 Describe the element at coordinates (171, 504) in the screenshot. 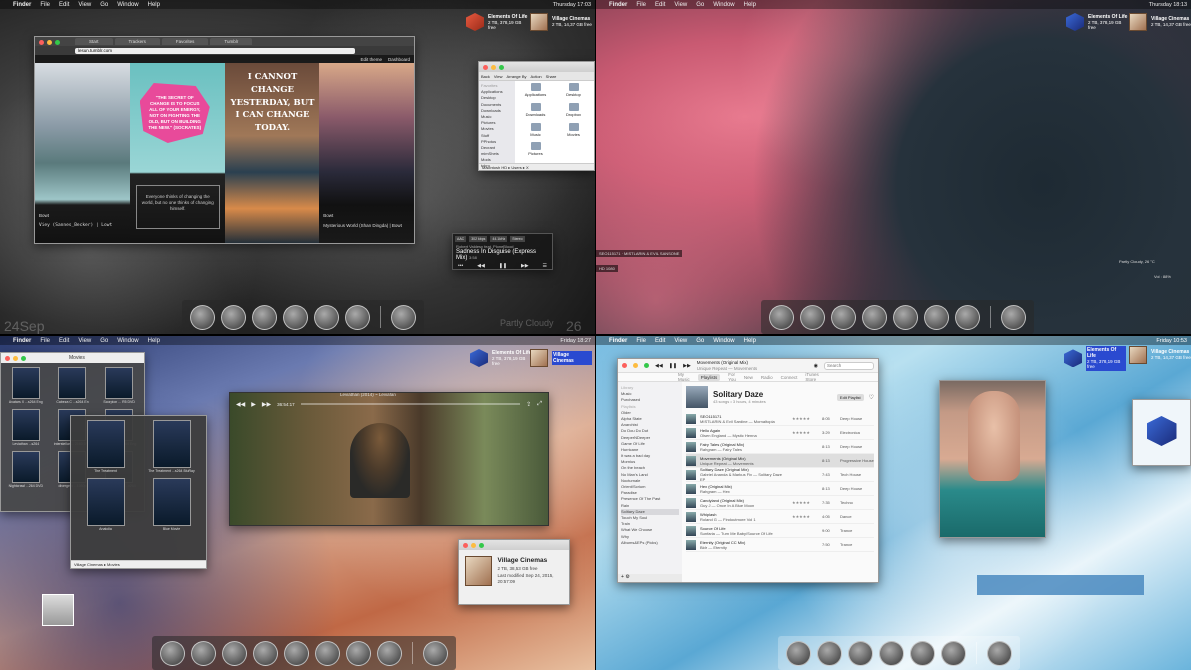

I see `movie-file: Blue Movie` at that location.